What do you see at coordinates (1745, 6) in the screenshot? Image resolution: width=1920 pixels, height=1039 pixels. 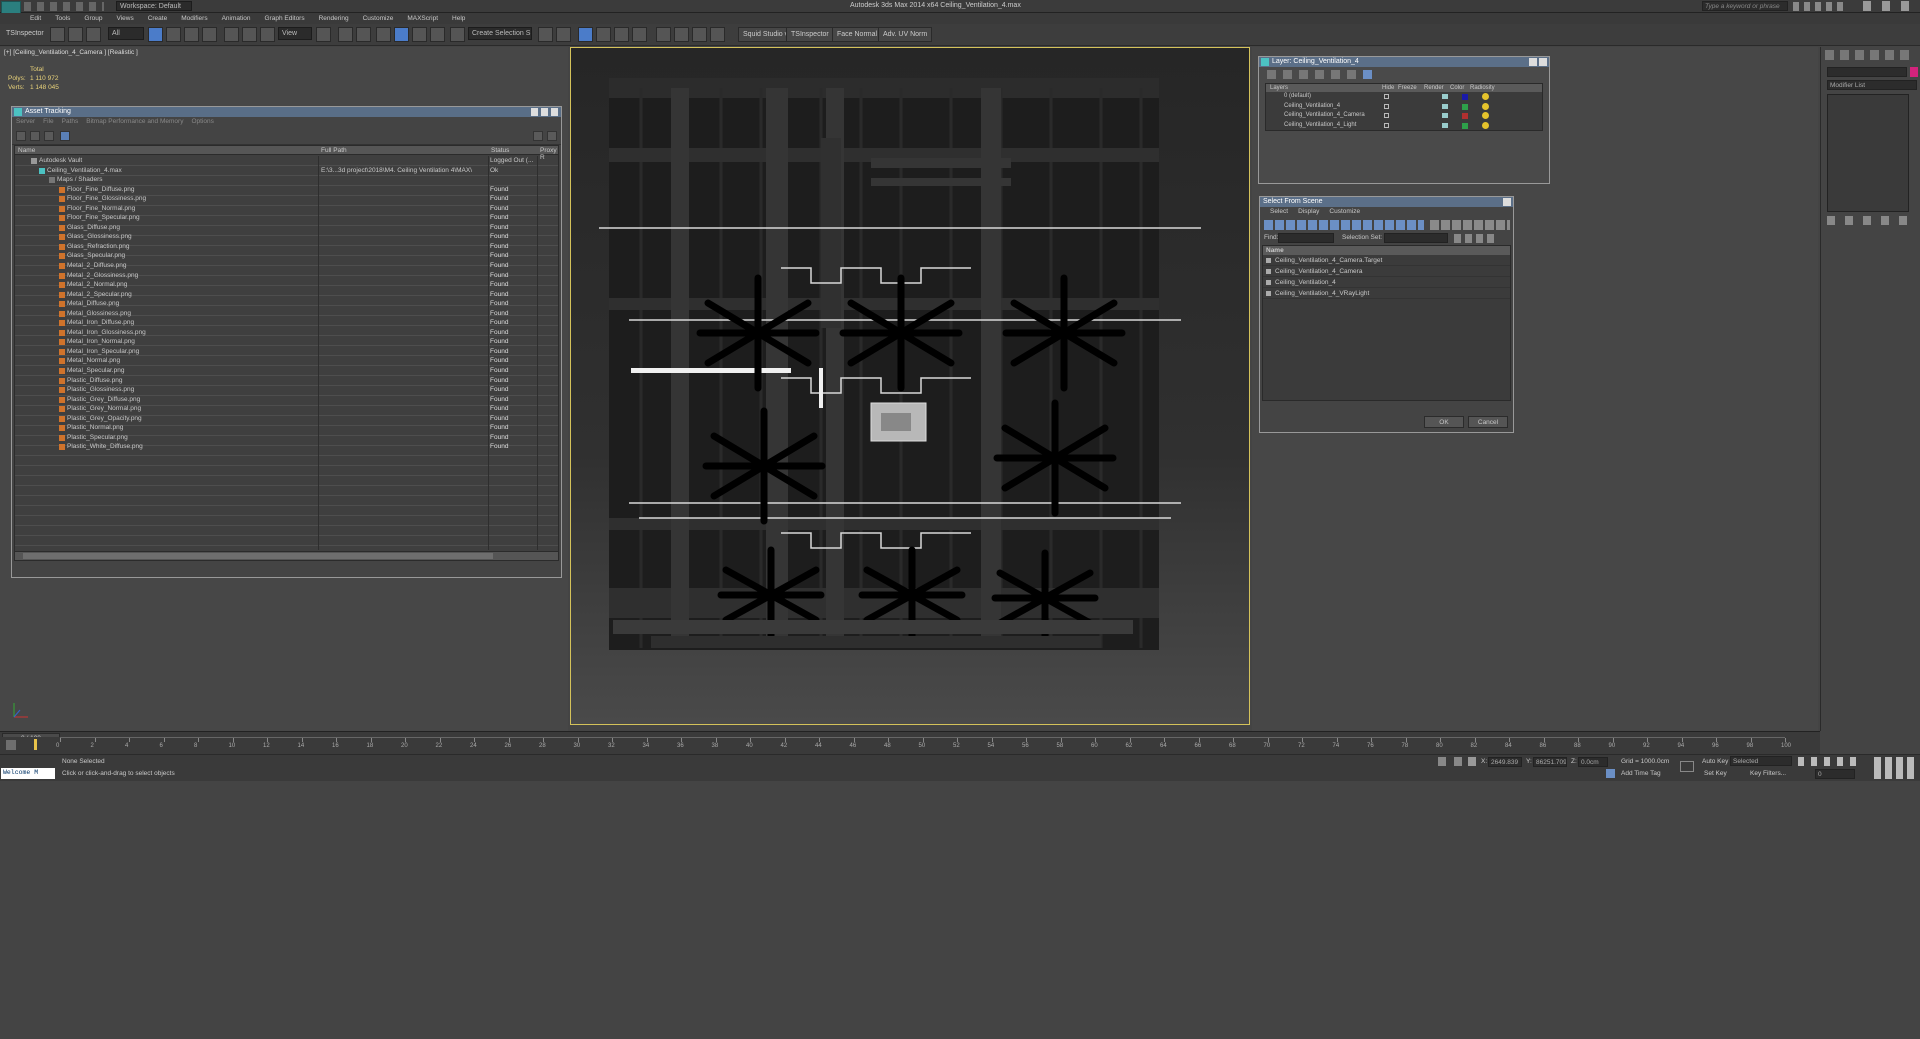 I see `search-input: Type a keyword or phrase` at bounding box center [1745, 6].